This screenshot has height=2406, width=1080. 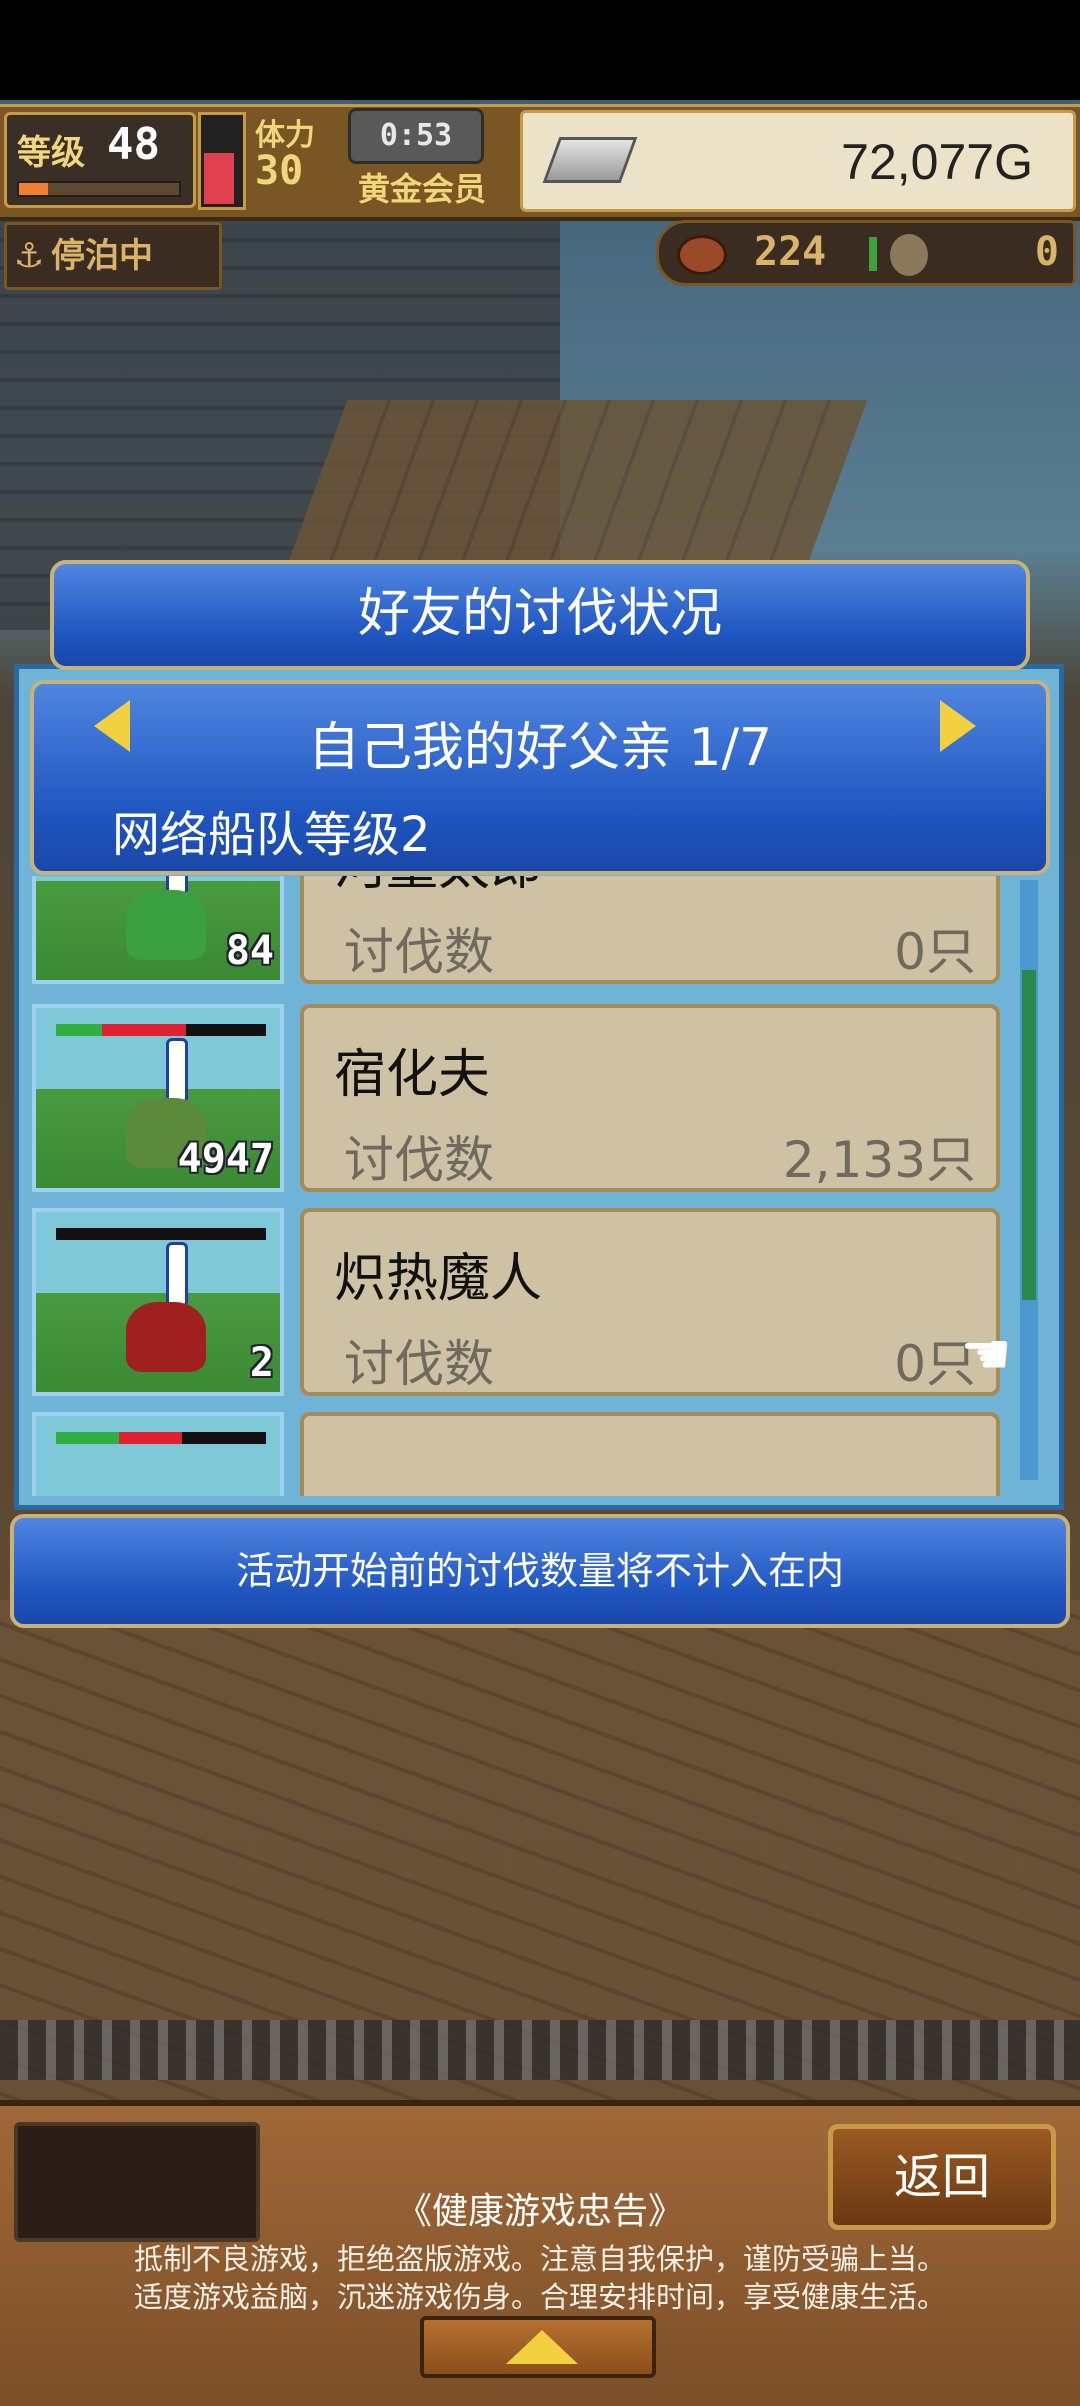 What do you see at coordinates (539, 2297) in the screenshot?
I see `health-advice-line2: 适度游戏益脑，沉迷游戏伤身。合理安排时间，享受健康生活。` at bounding box center [539, 2297].